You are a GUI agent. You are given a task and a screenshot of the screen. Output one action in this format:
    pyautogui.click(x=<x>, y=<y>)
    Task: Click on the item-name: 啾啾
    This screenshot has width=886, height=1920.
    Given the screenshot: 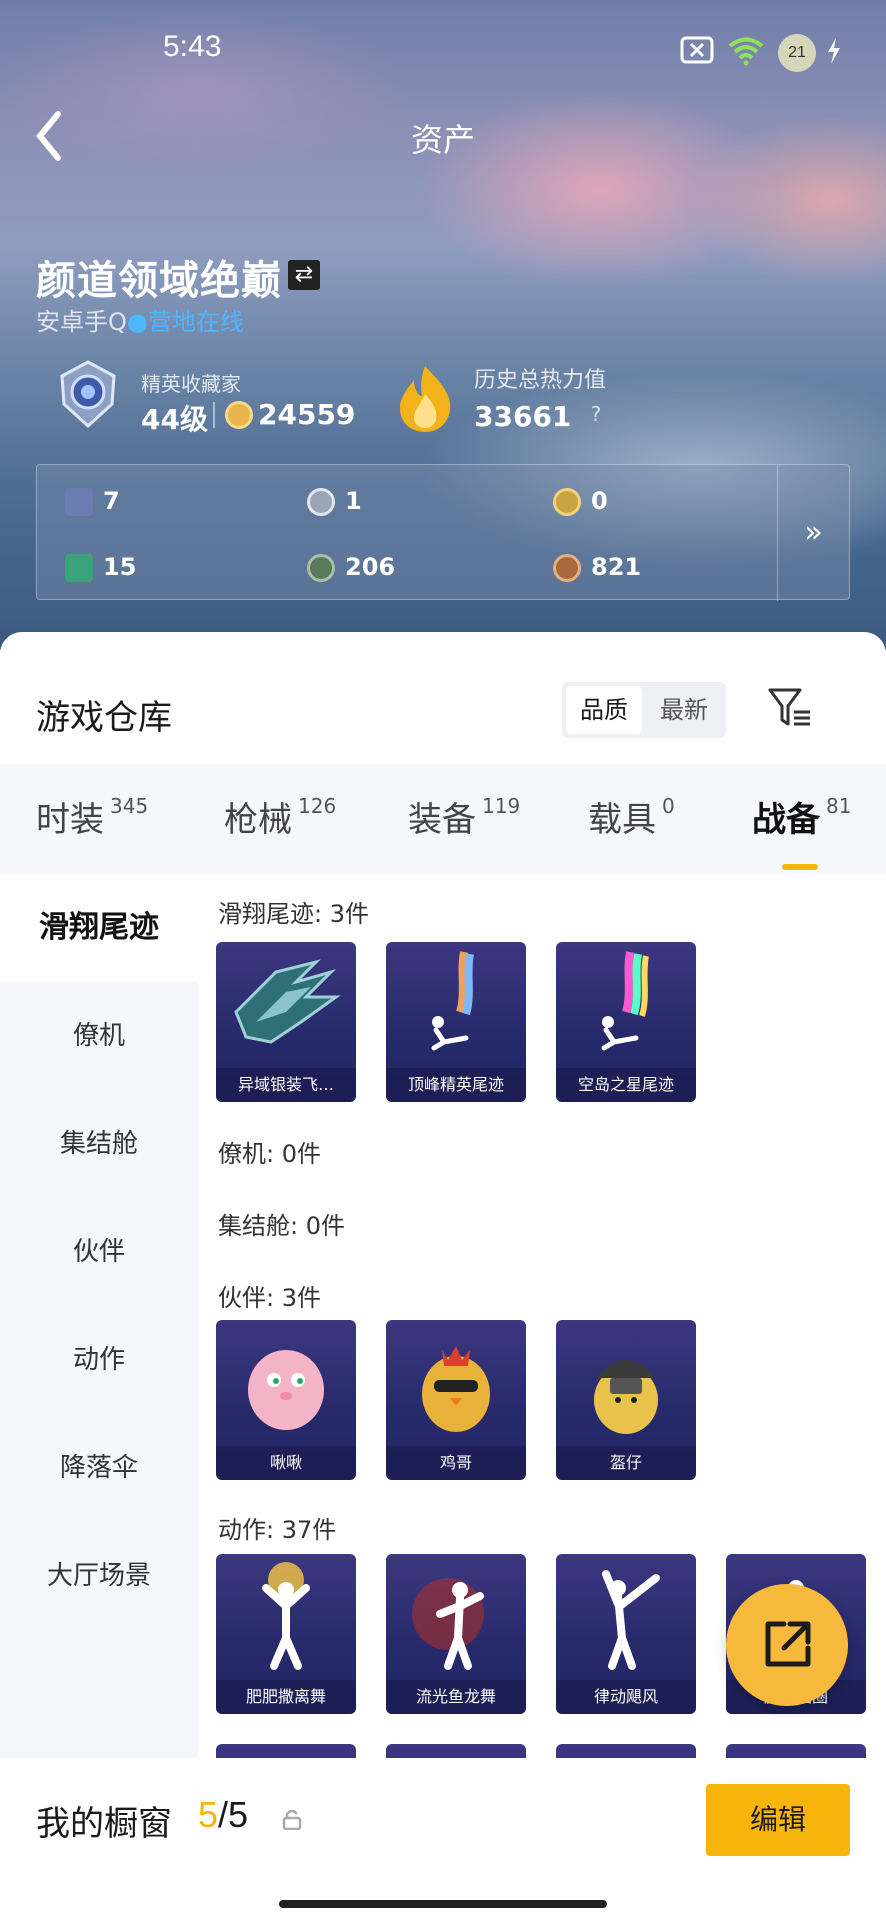 What is the action you would take?
    pyautogui.click(x=286, y=1463)
    